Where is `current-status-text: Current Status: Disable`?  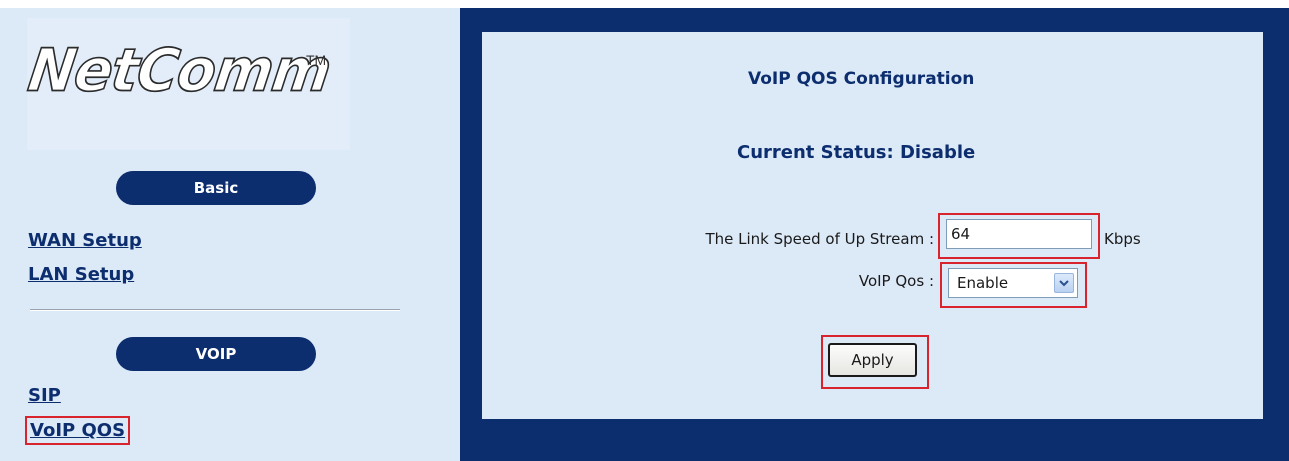 current-status-text: Current Status: Disable is located at coordinates (856, 152).